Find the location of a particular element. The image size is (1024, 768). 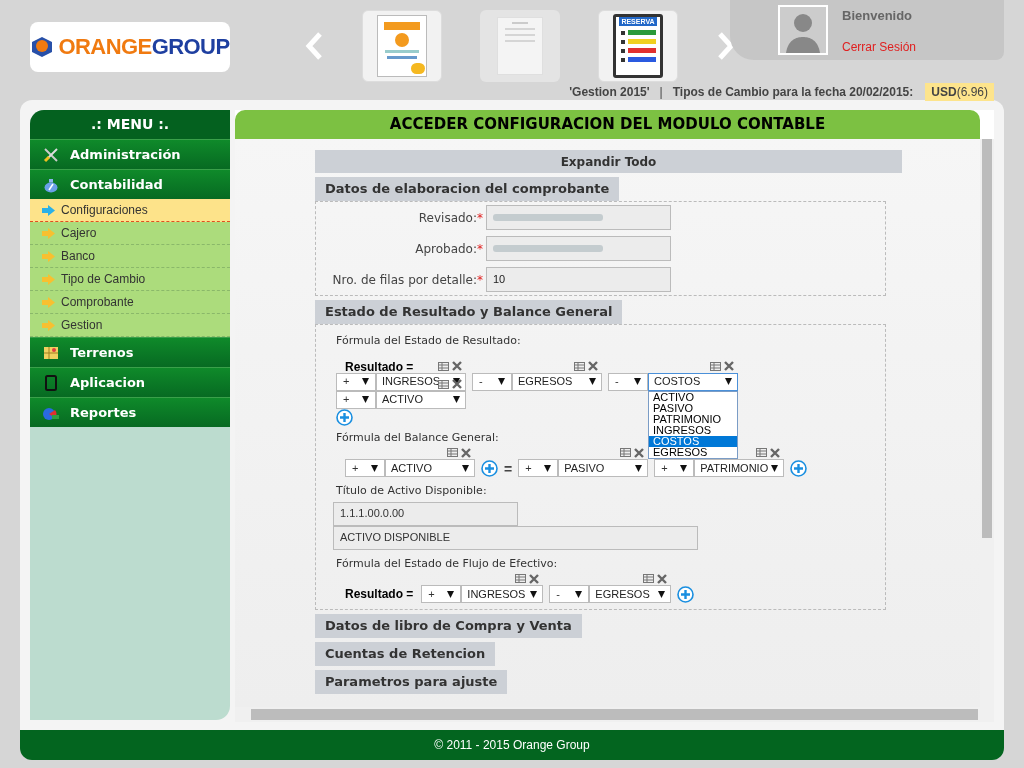

page-title: ACCEDER CONFIGURACION DEL MODULO CONTABLE is located at coordinates (607, 124).